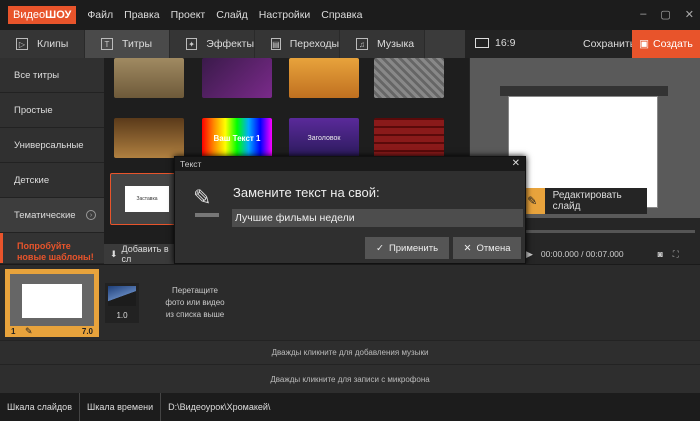  Describe the element at coordinates (516, 163) in the screenshot. I see `dialog-close-icon: ✕` at that location.